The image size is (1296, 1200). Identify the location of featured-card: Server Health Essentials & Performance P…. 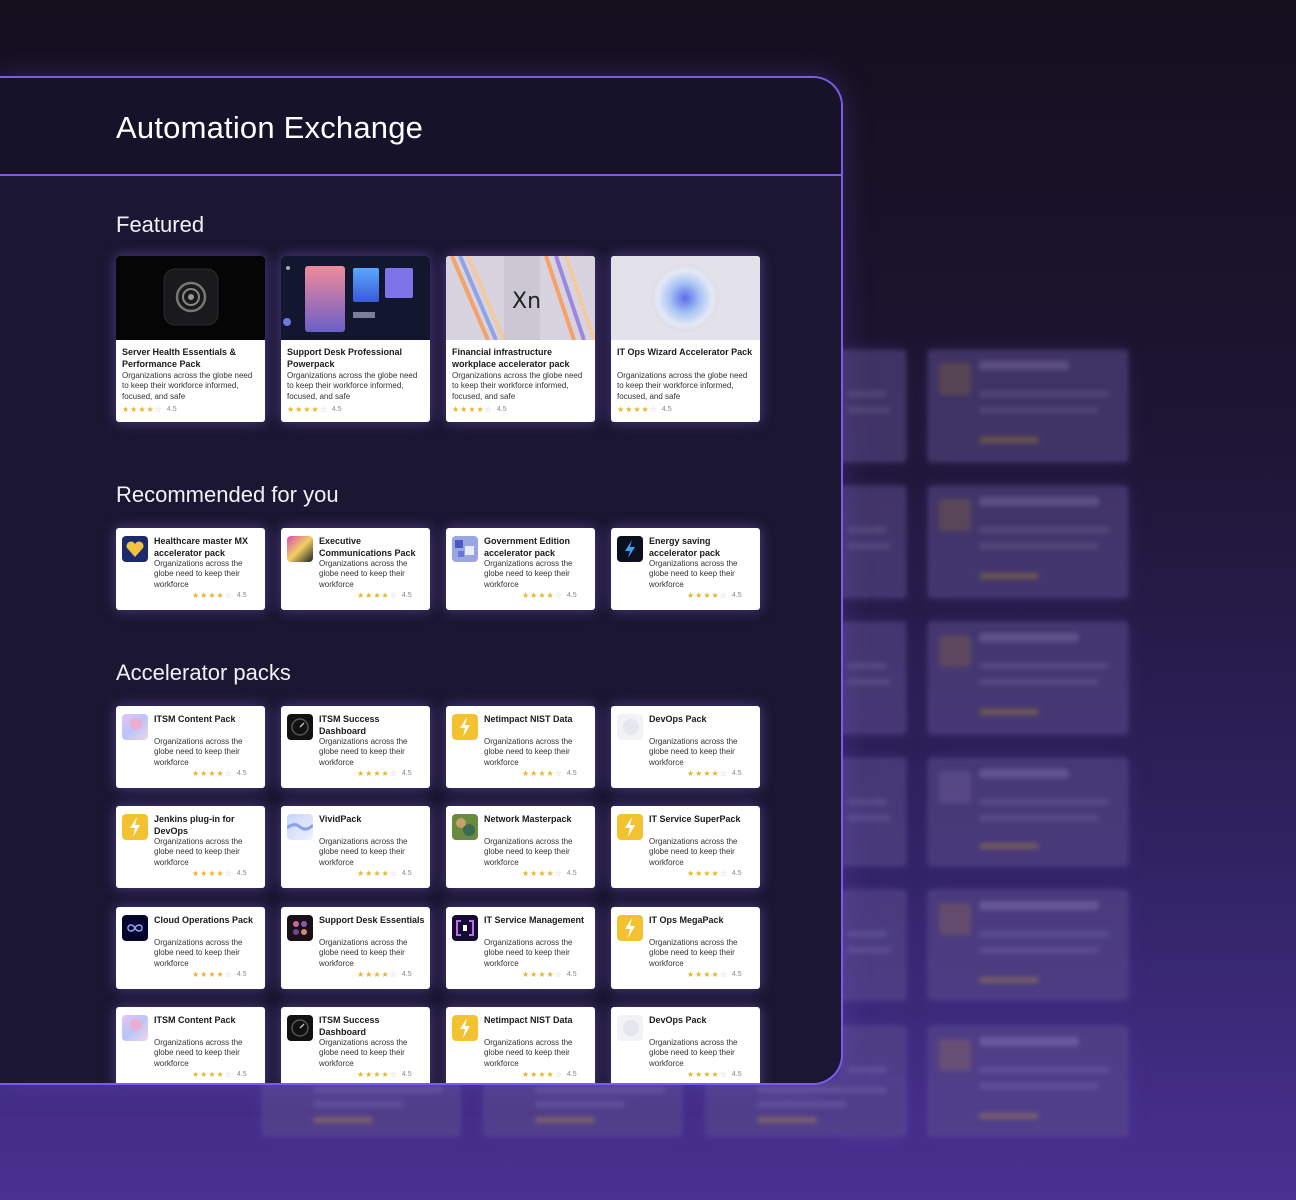
(190, 339).